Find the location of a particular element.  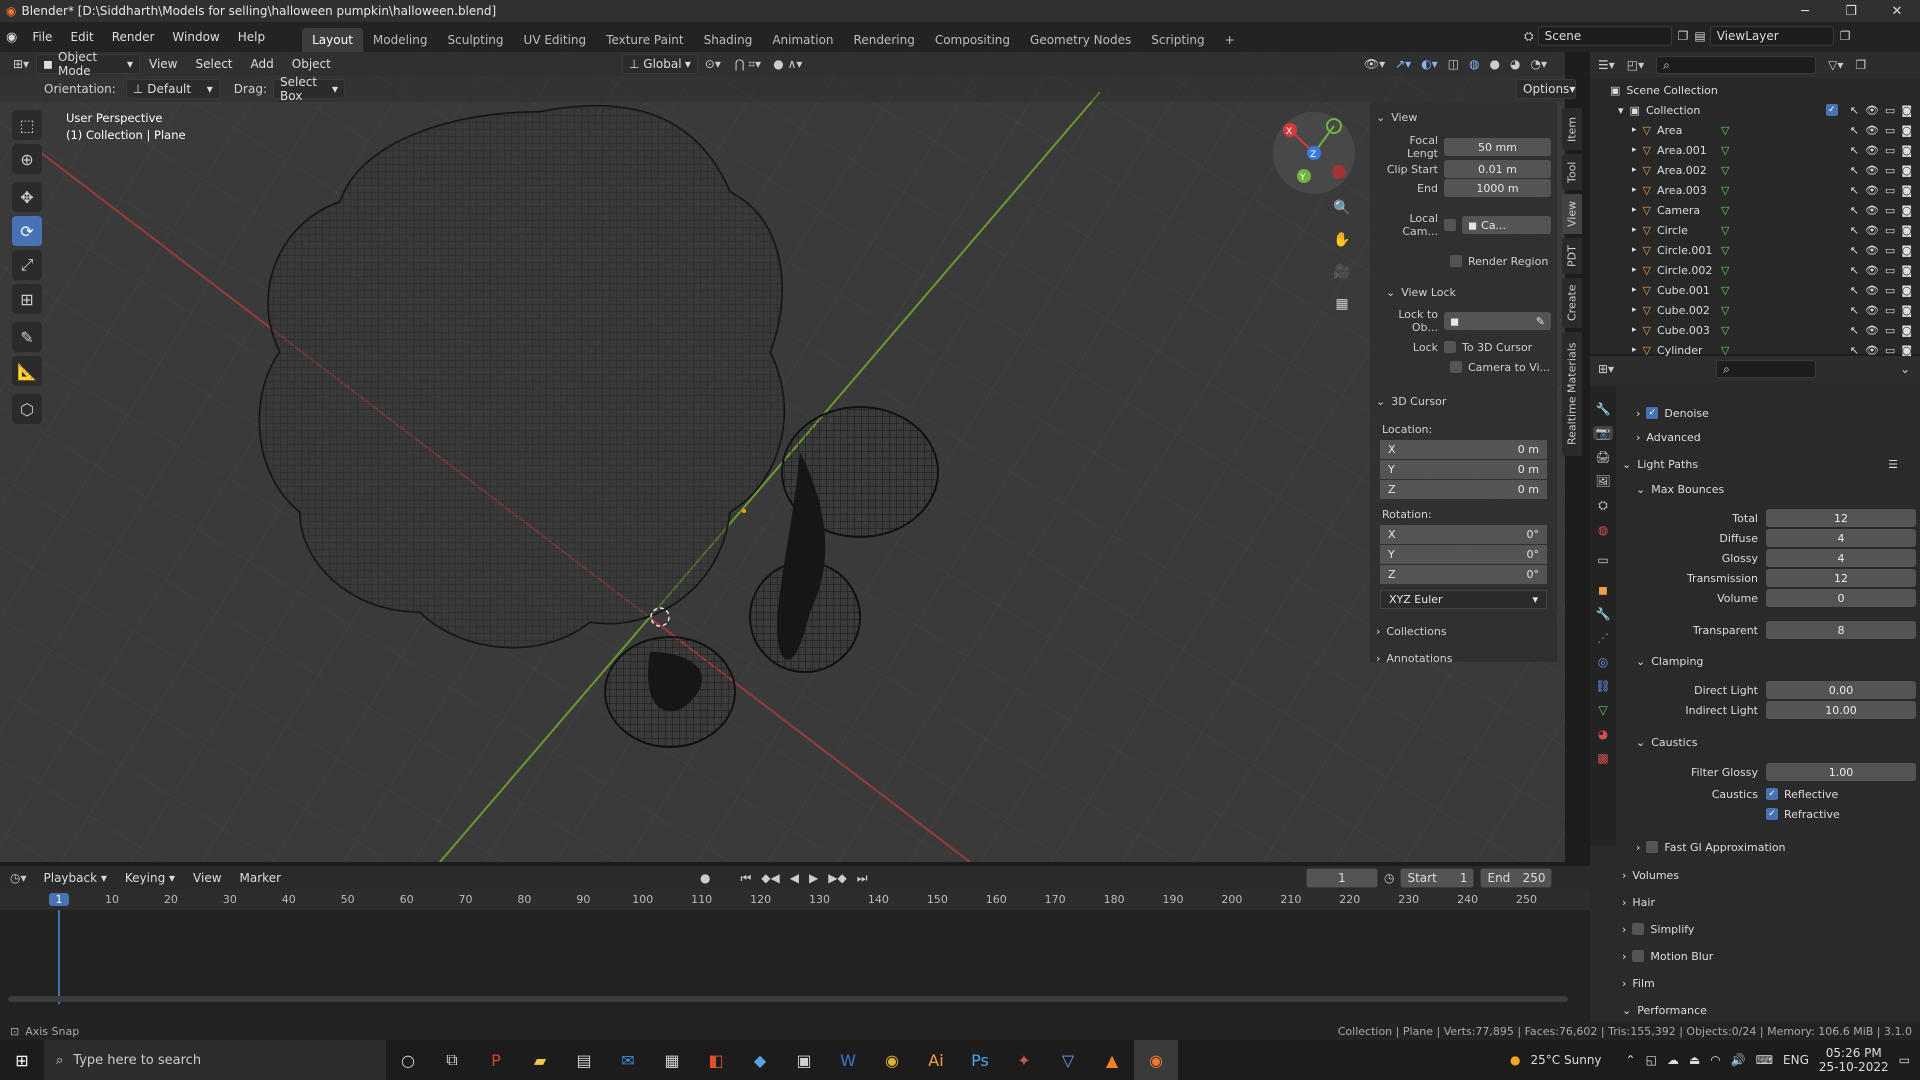

photoshop-icon: Ps is located at coordinates (980, 1060).